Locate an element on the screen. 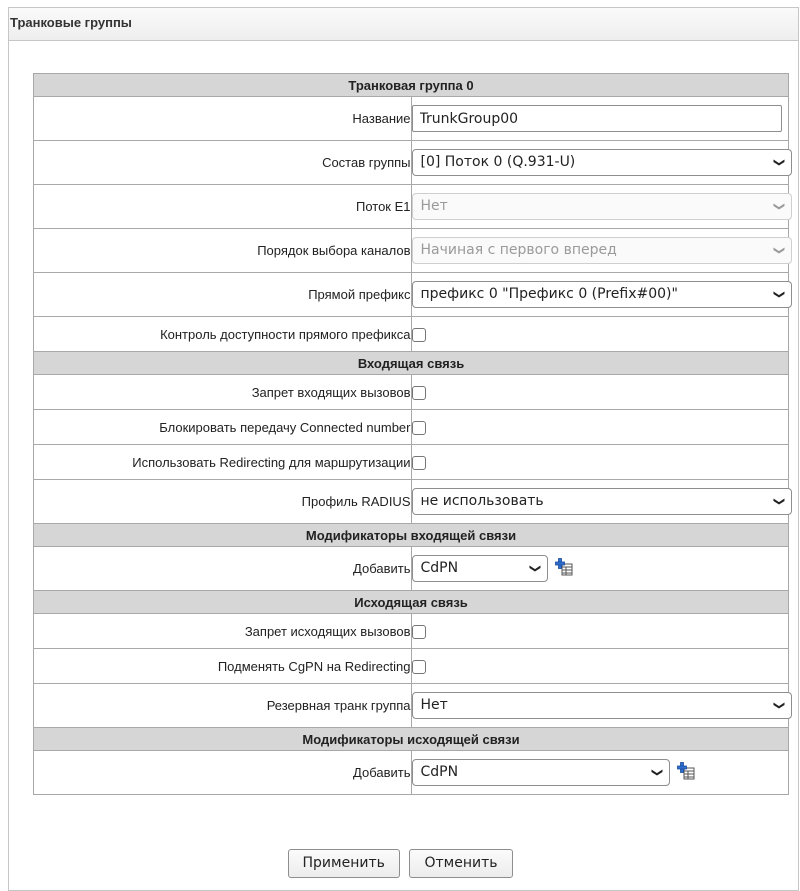 The width and height of the screenshot is (800, 891). panel-title: Транковые группы is located at coordinates (403, 24).